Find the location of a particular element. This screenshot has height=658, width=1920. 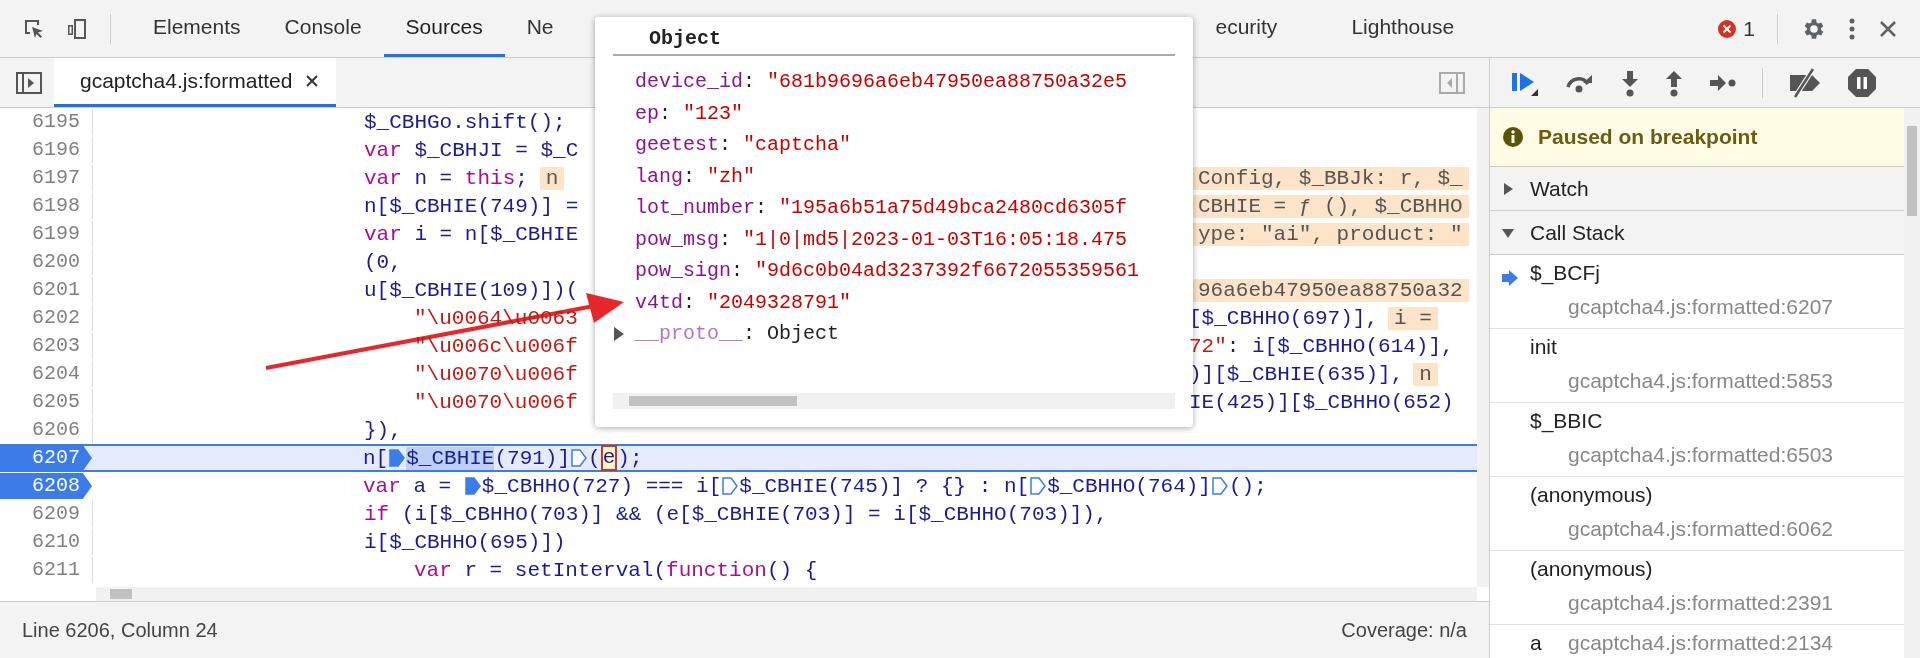

code-text: 72": i[$_CBHHO(614)], is located at coordinates (1321, 346).